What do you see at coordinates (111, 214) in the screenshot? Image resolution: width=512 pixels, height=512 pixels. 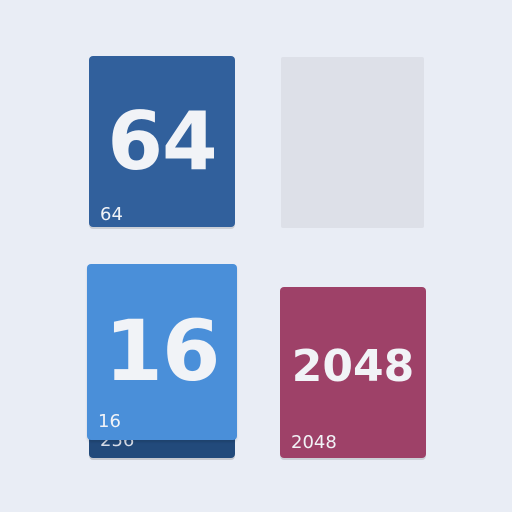 I see `card-corner-label: 64` at bounding box center [111, 214].